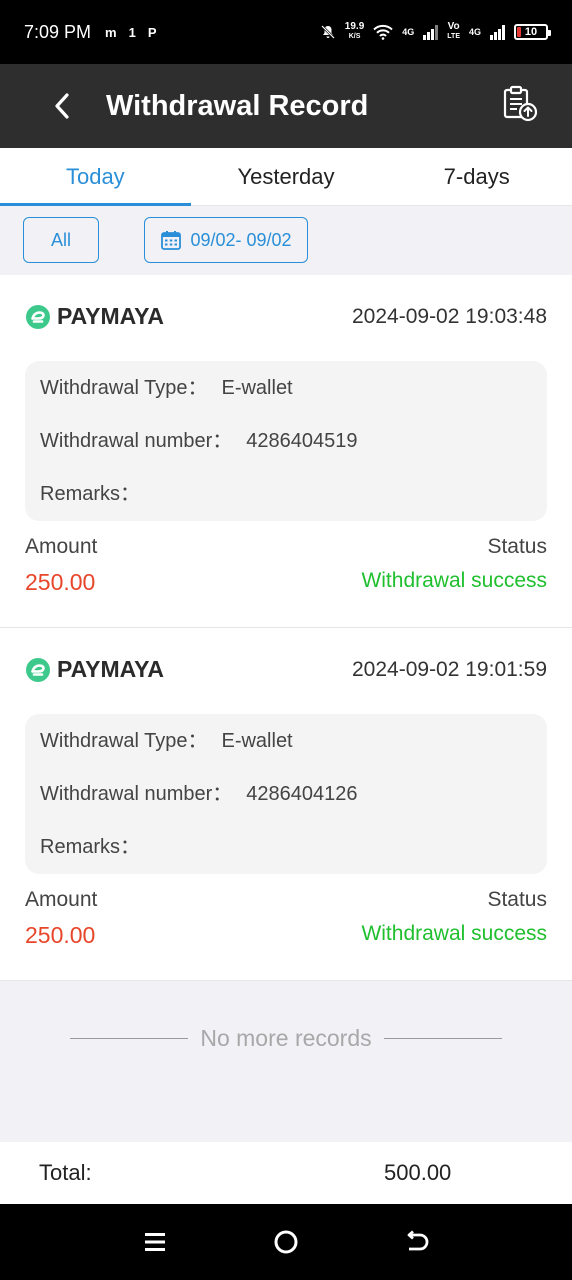 The image size is (572, 1280). Describe the element at coordinates (286, 1173) in the screenshot. I see `total-bar: Total: 500.00` at that location.